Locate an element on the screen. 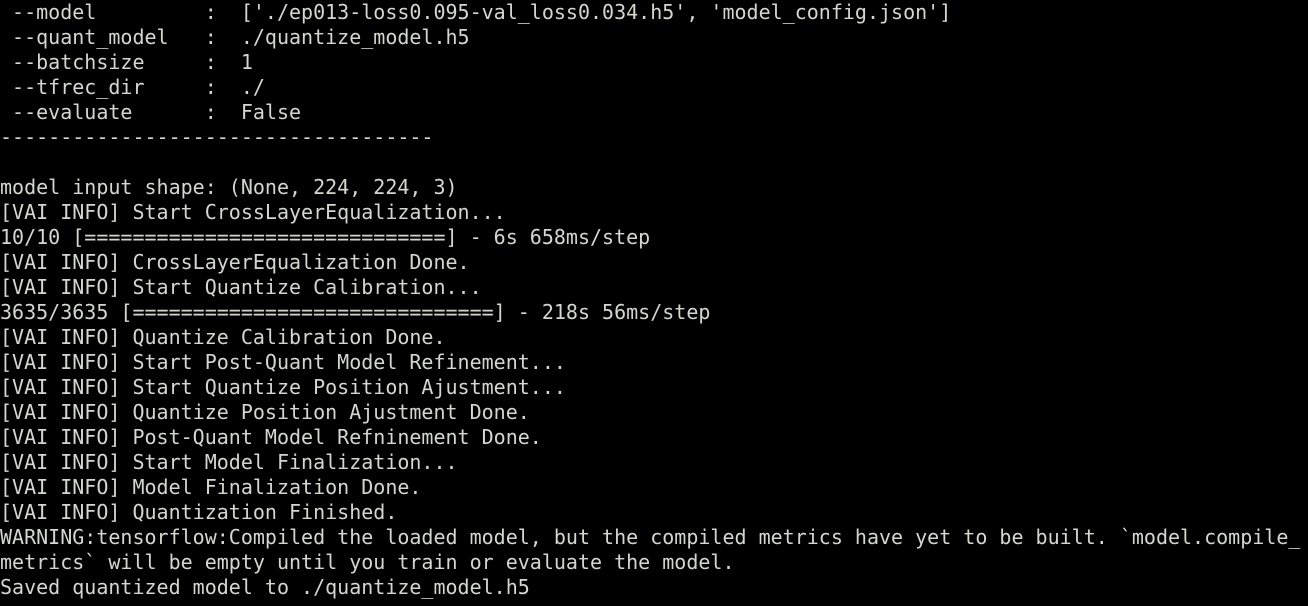 Image resolution: width=1308 pixels, height=606 pixels. terminal-line-finalization-done: [VAI INFO] Model Finalization Done. is located at coordinates (211, 487).